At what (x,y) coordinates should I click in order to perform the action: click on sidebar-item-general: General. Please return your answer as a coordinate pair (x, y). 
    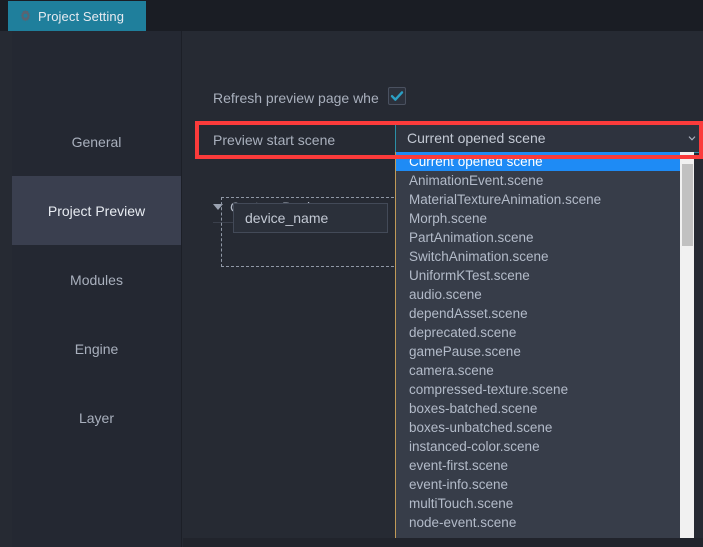
    Looking at the image, I should click on (96, 141).